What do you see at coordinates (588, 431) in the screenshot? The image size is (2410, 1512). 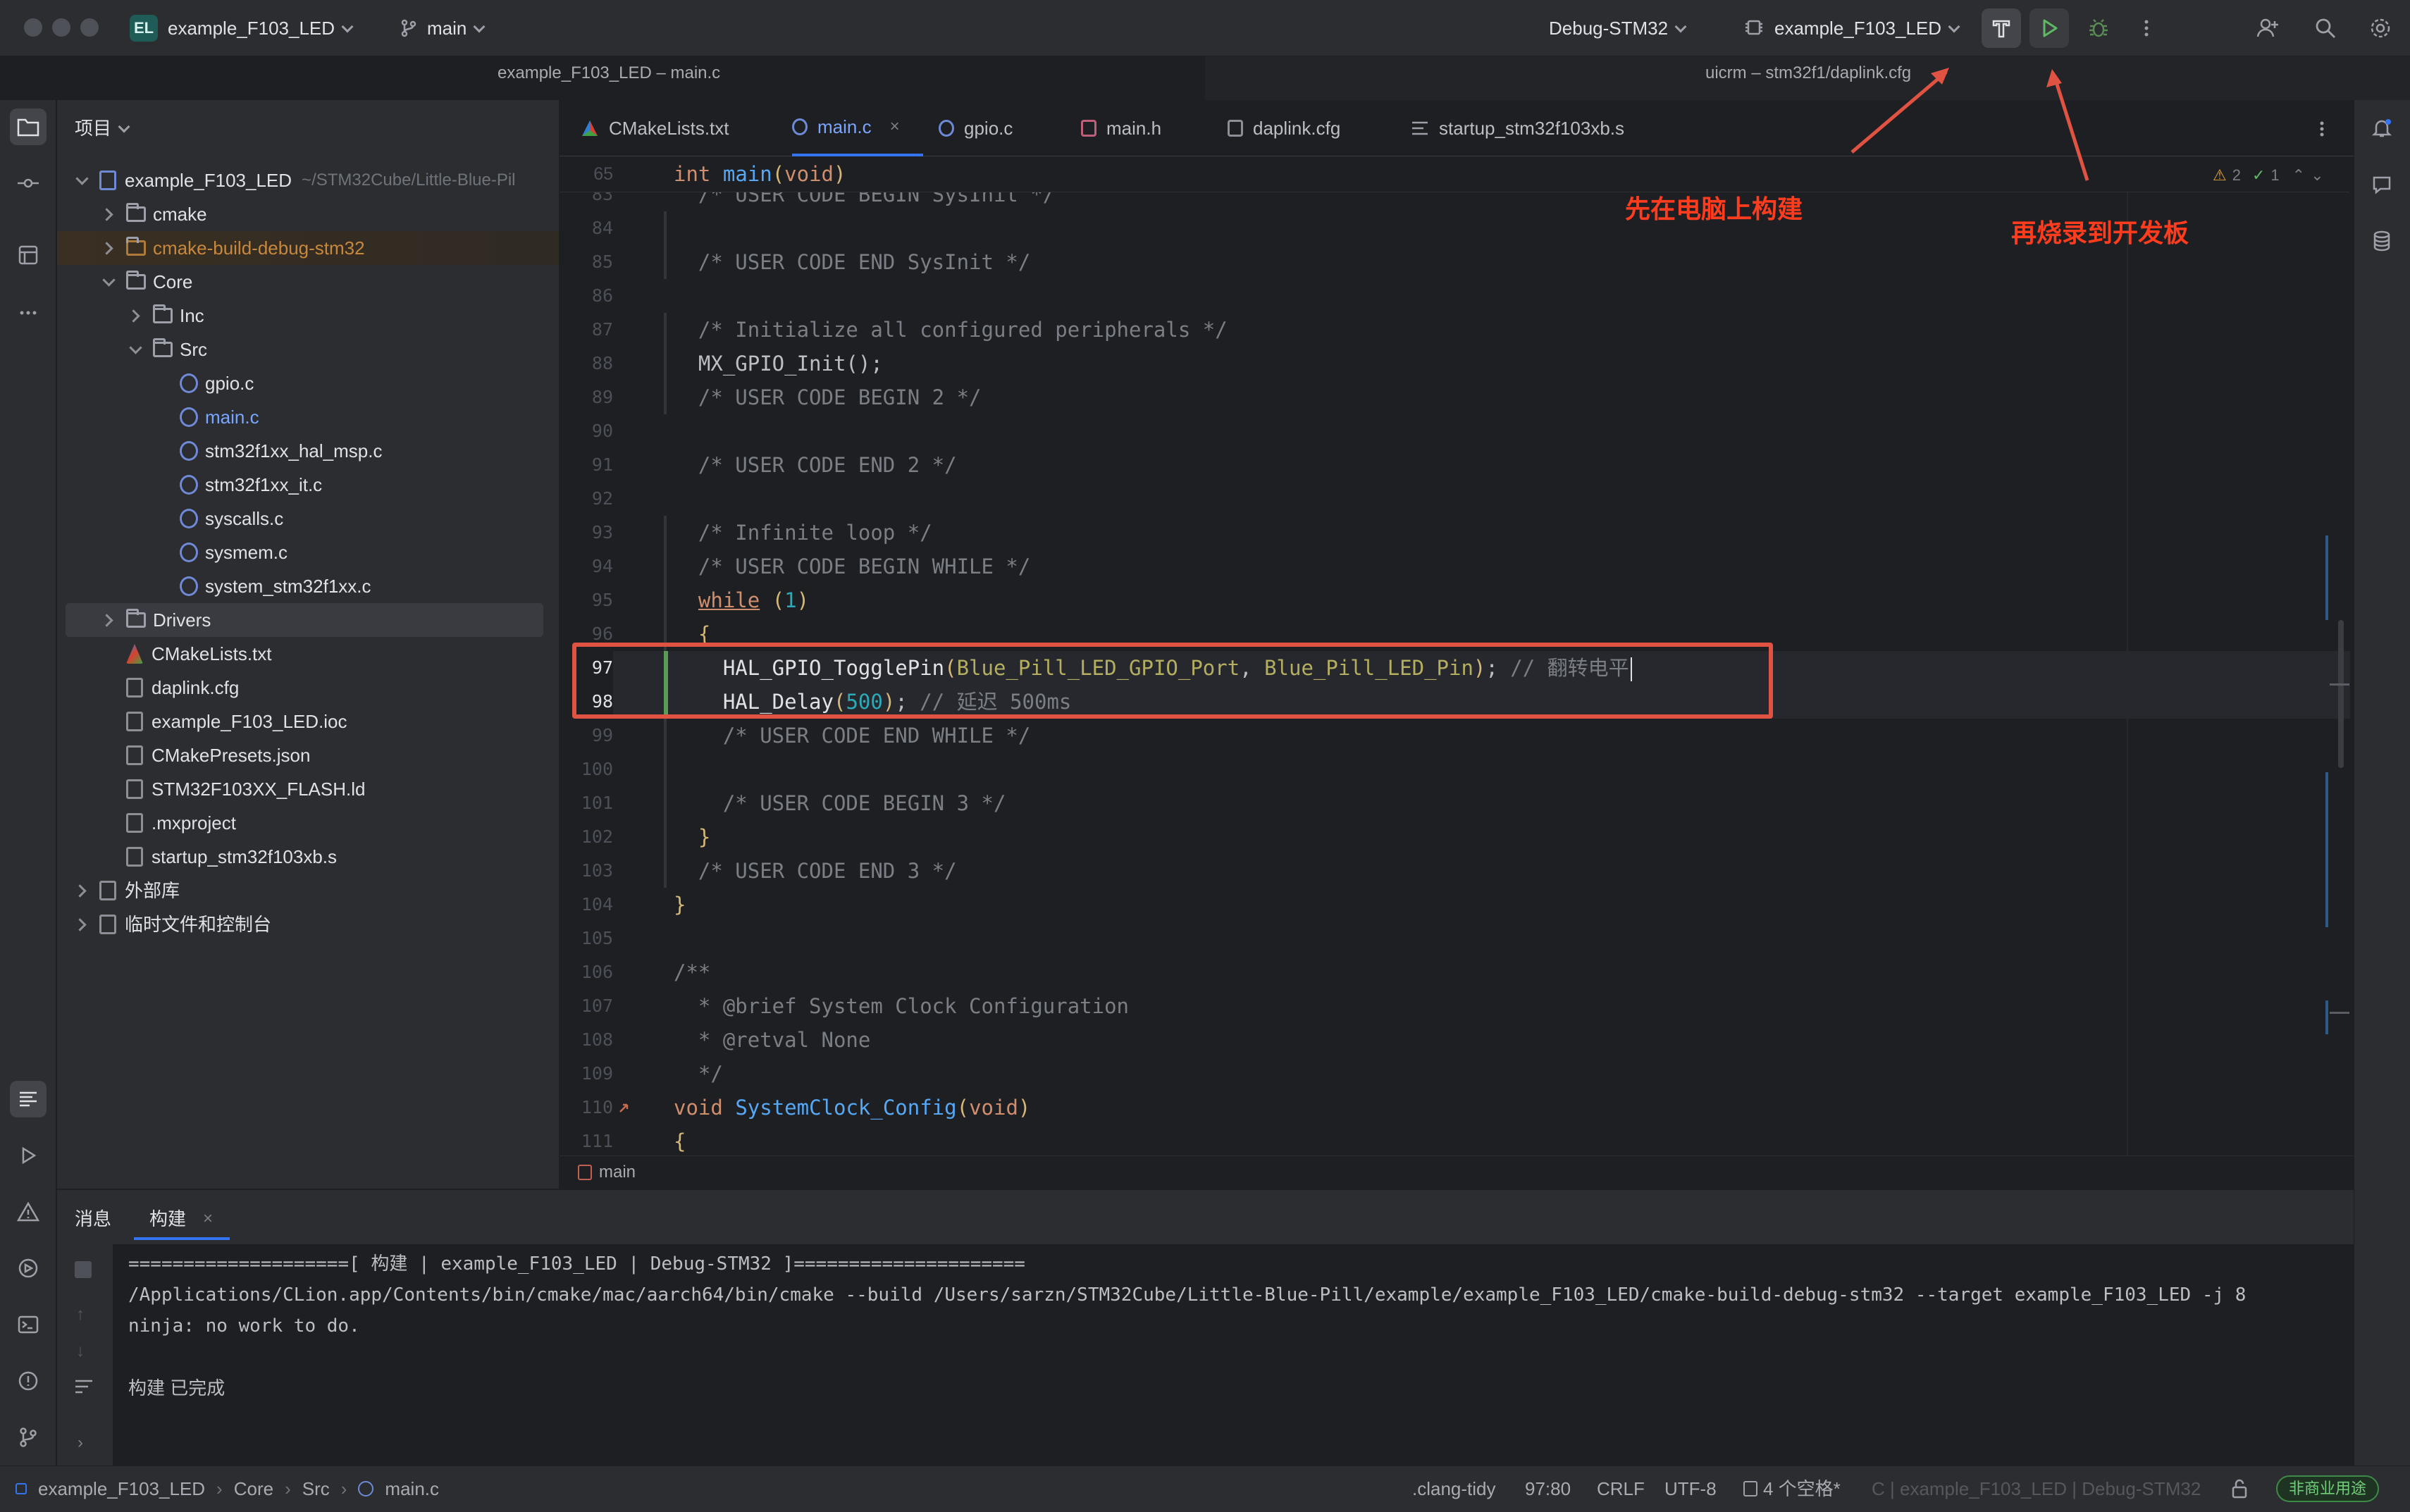 I see `line-number: 90` at bounding box center [588, 431].